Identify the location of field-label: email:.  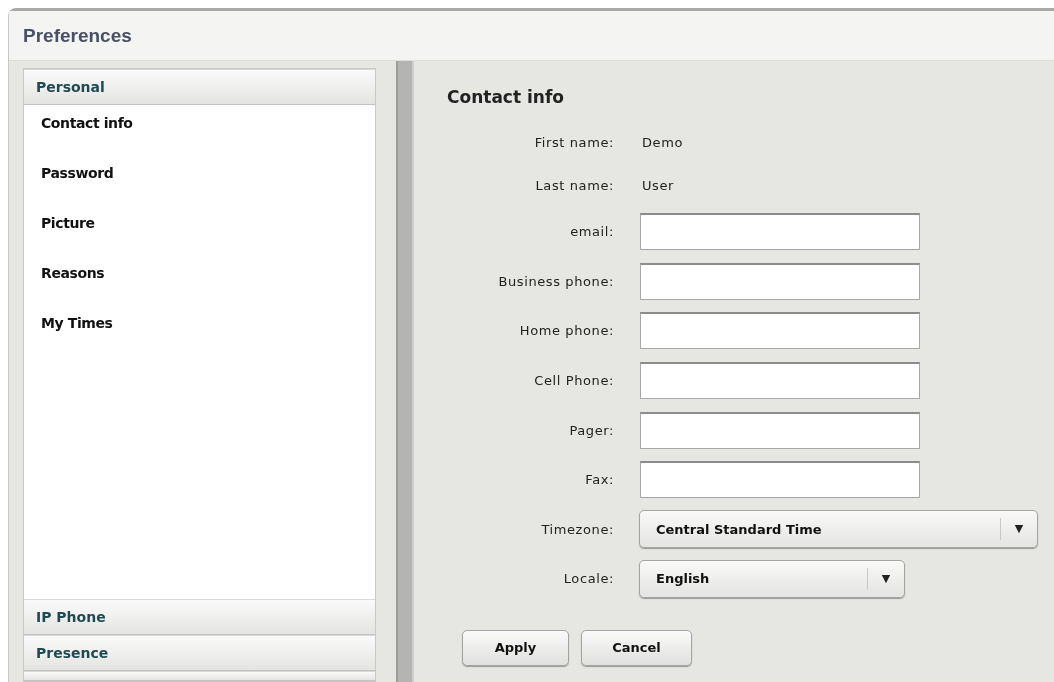
(591, 232).